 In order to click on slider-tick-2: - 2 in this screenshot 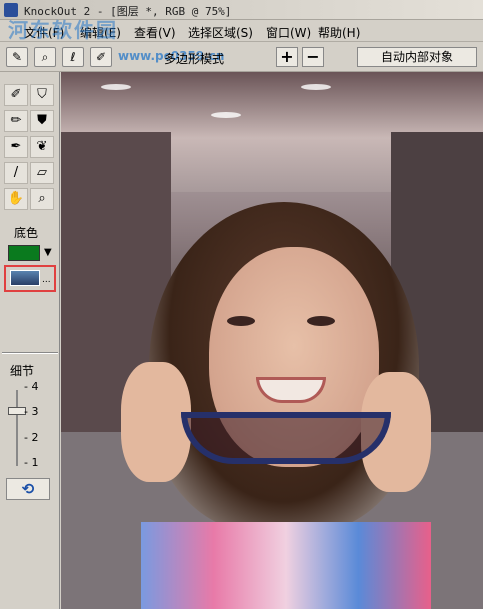, I will do `click(31, 437)`.